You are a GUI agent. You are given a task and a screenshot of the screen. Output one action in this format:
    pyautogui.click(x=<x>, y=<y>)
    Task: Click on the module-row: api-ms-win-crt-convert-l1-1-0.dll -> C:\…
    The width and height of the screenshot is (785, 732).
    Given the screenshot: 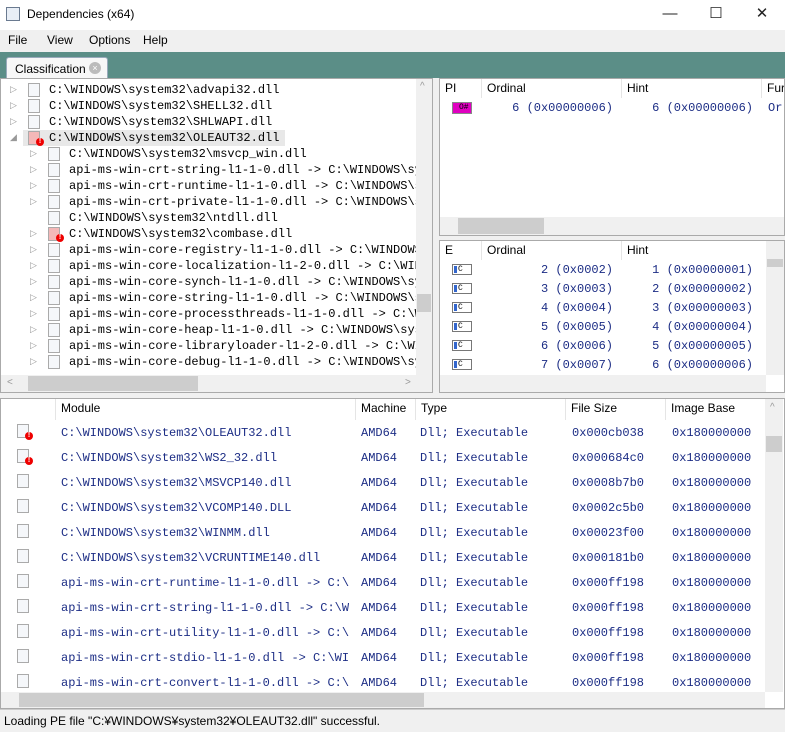 What is the action you would take?
    pyautogui.click(x=383, y=683)
    